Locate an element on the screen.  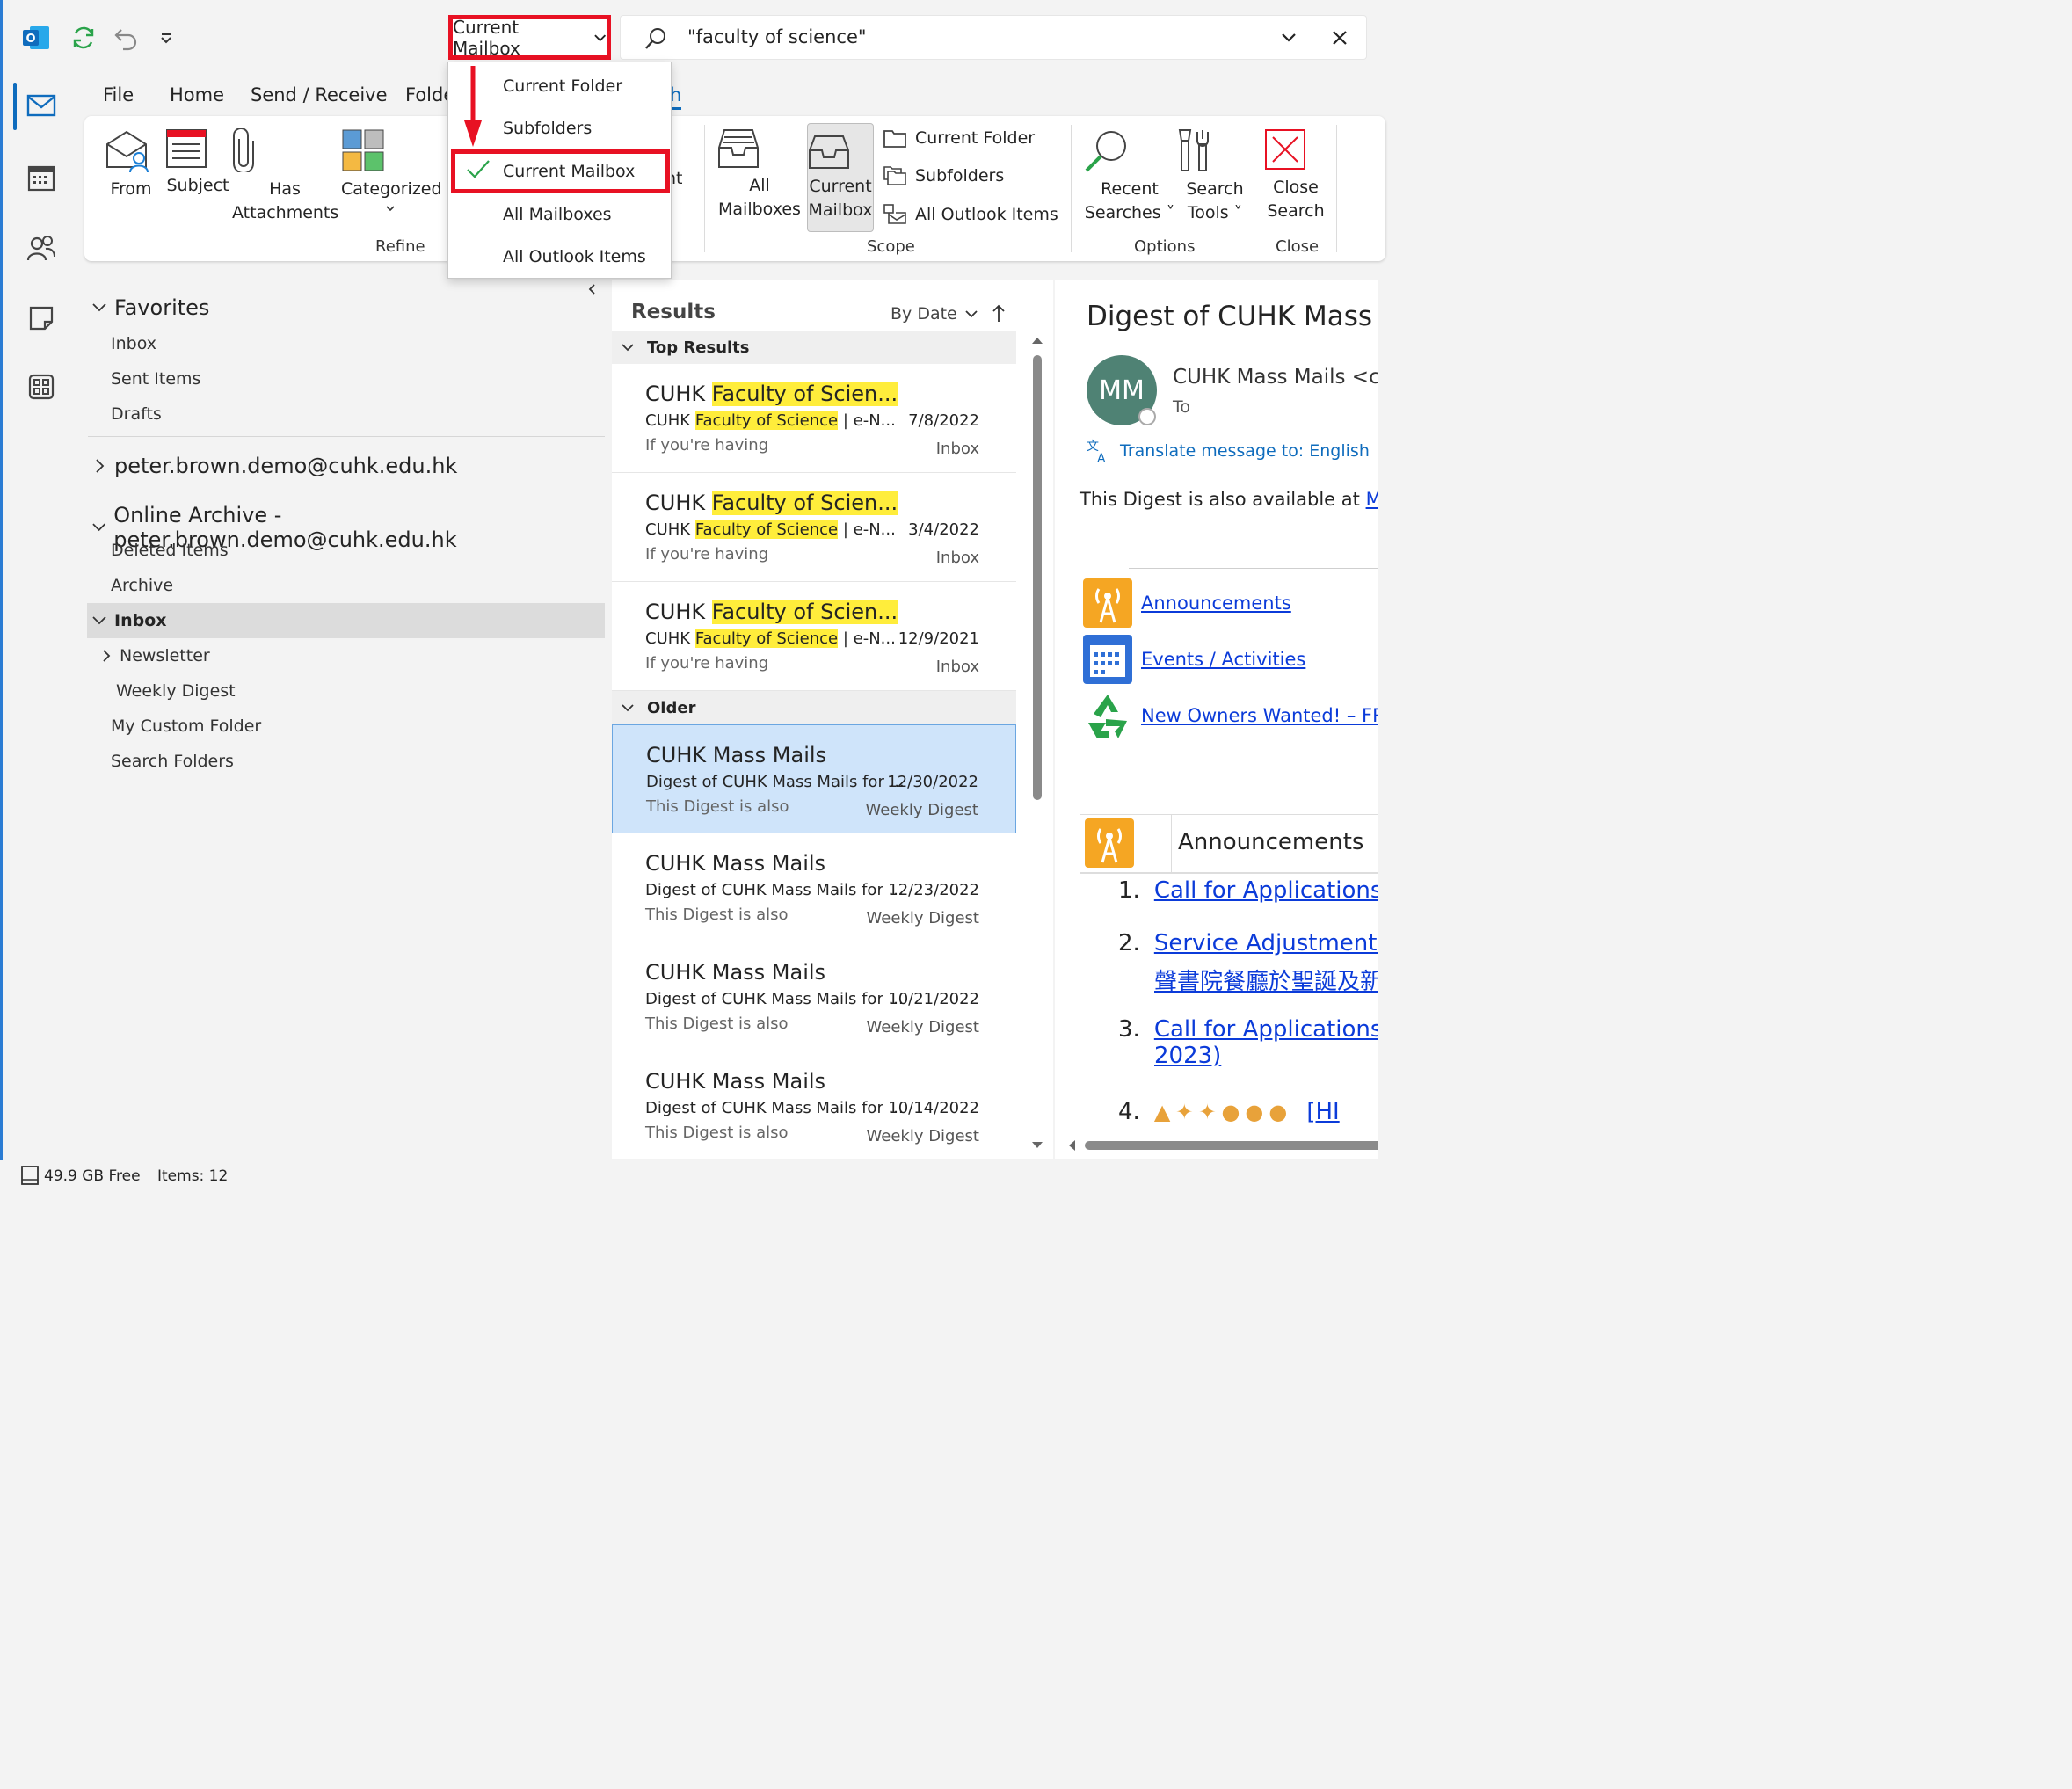
item-link-continued: 聲書院餐廳於聖誕及新 is located at coordinates (1266, 980).